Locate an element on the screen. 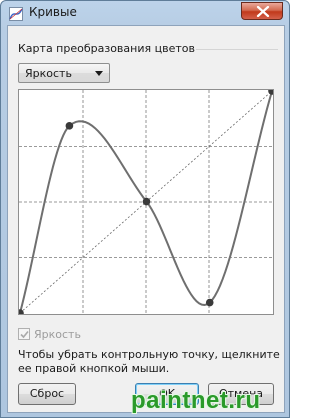  reset-button: Сброс is located at coordinates (47, 394).